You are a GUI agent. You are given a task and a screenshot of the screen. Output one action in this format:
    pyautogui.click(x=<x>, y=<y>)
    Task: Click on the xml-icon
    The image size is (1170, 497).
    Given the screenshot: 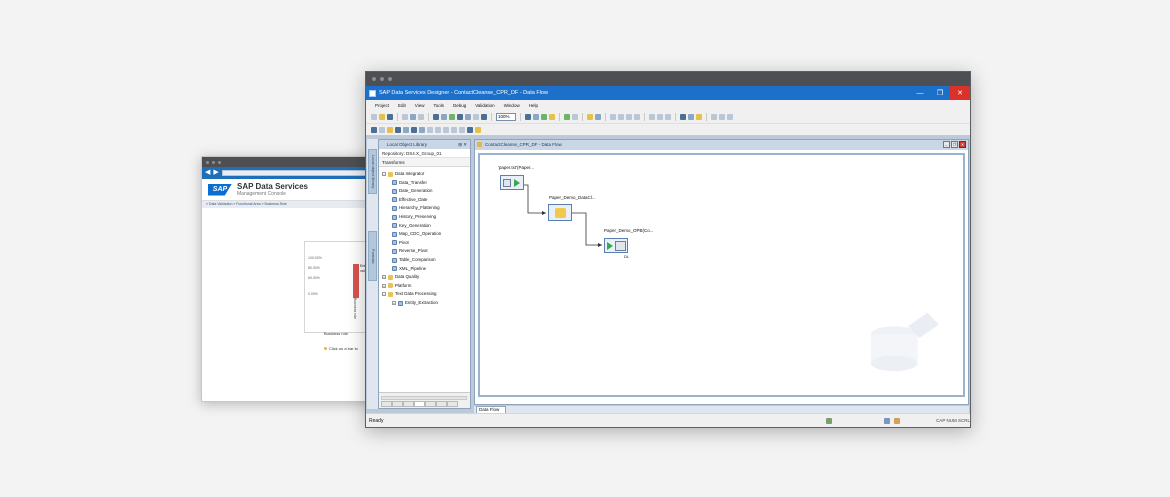 What is the action you would take?
    pyautogui.click(x=414, y=129)
    